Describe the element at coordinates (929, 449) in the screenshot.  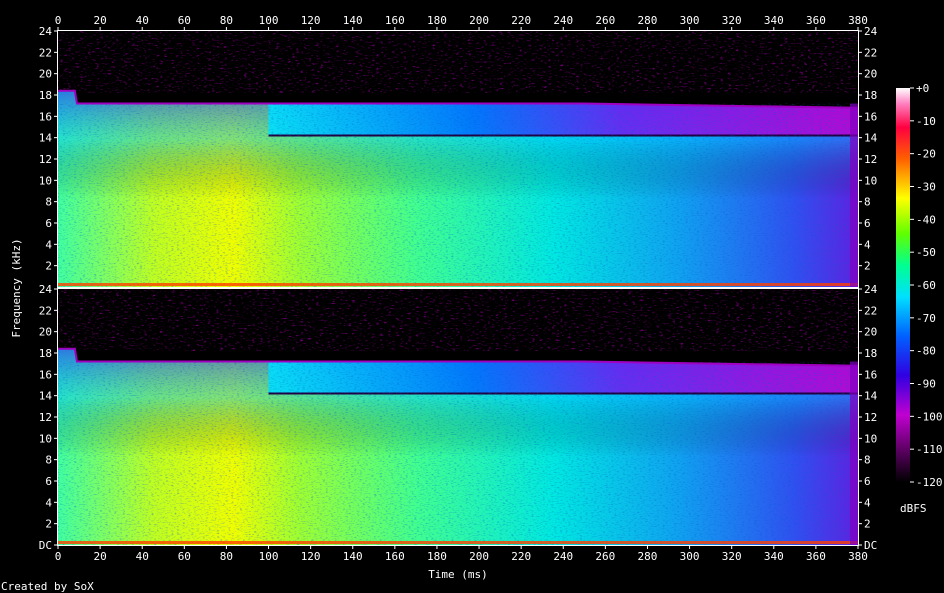
I see `colorbar-tick-label: -110` at that location.